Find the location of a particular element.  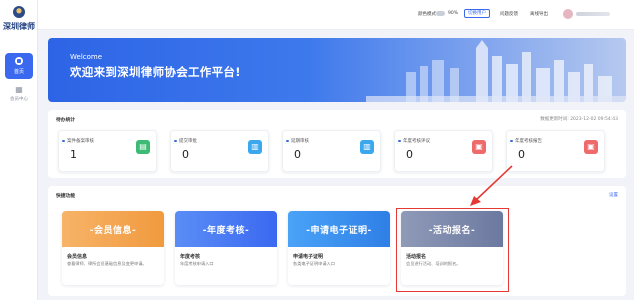

stat-label: 提交审批 is located at coordinates (185, 141).